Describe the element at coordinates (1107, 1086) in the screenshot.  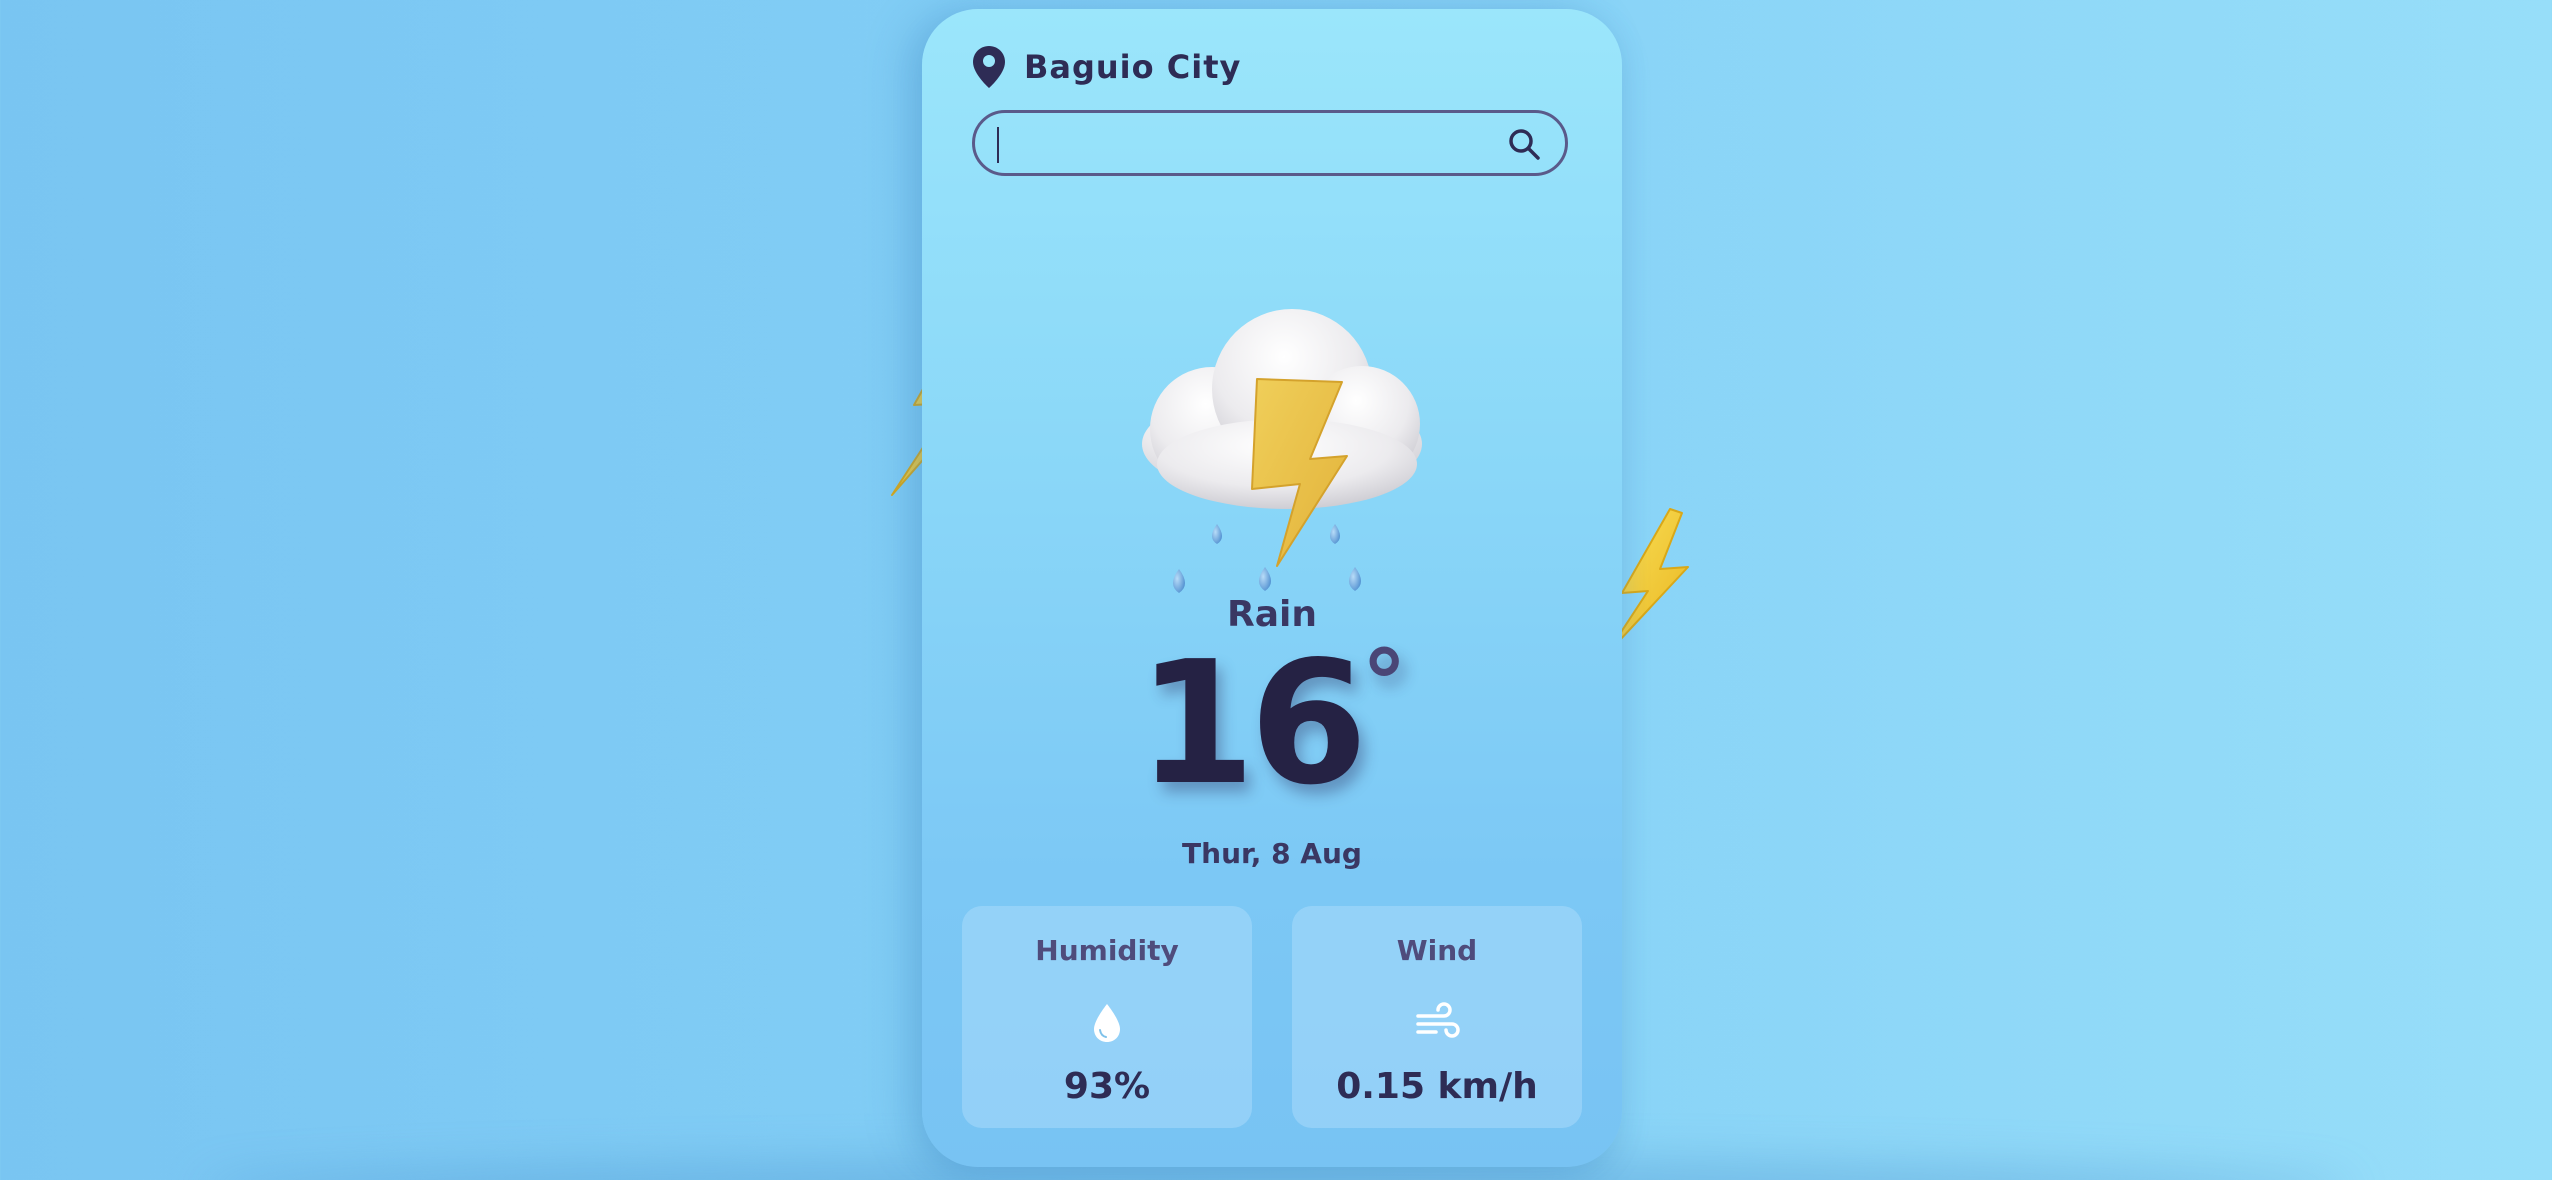
I see `humidity-value: 93%` at that location.